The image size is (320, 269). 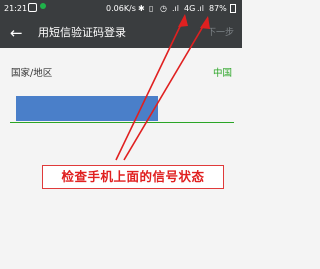 I want to click on annotation-label: 检查手机上面的信号状态, so click(x=133, y=177).